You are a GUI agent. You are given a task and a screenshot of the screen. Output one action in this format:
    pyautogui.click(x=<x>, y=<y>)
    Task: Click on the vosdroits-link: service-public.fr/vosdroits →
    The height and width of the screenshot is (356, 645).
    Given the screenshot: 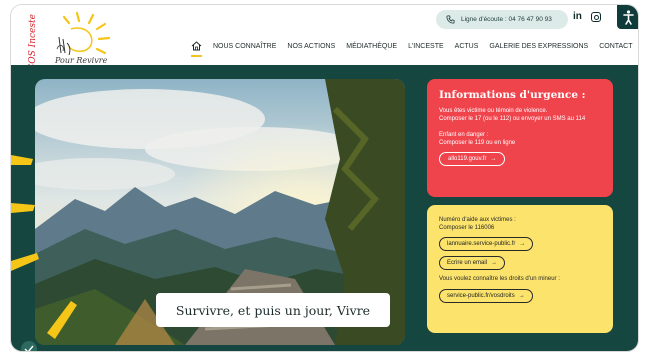 What is the action you would take?
    pyautogui.click(x=486, y=295)
    